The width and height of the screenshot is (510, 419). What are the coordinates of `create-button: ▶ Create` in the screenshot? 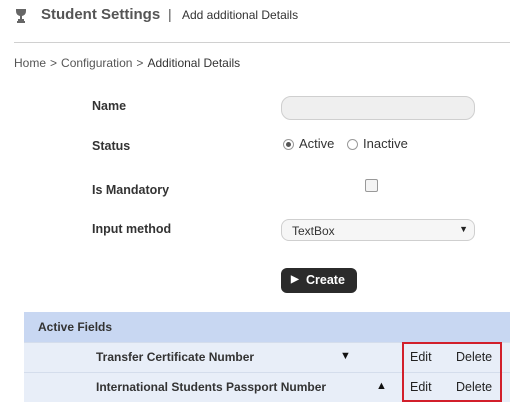 It's located at (319, 280).